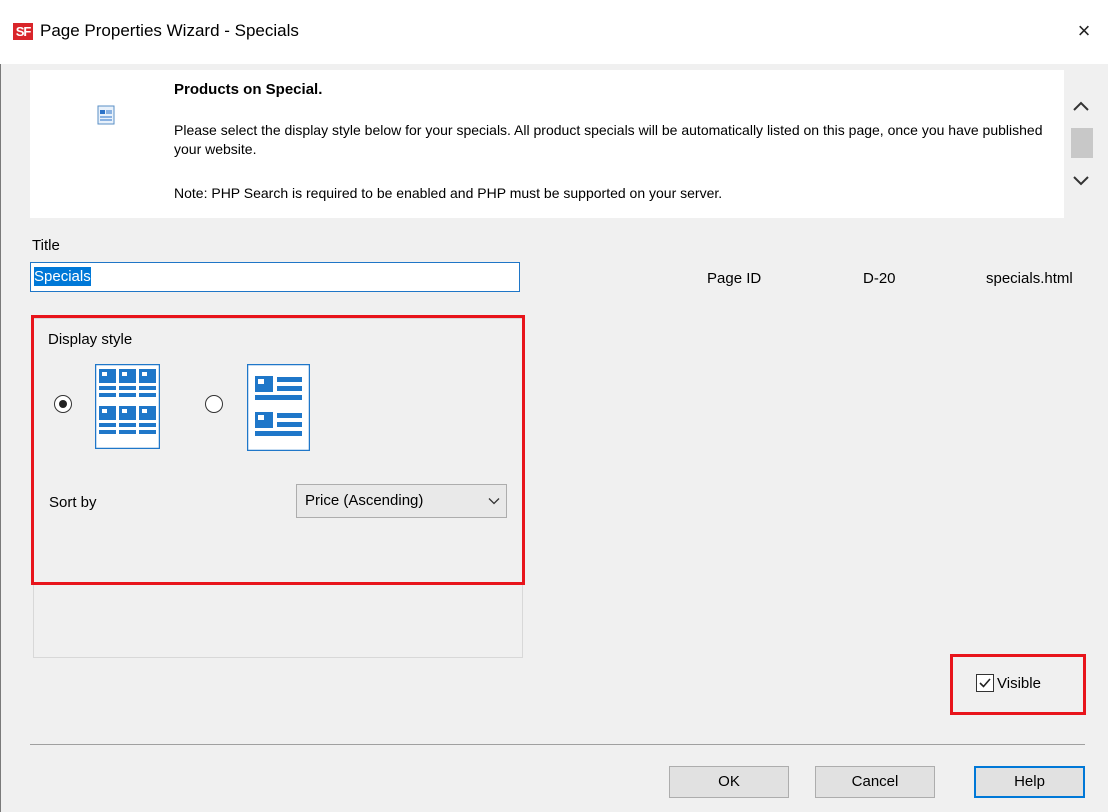  I want to click on title-label: Title, so click(46, 245).